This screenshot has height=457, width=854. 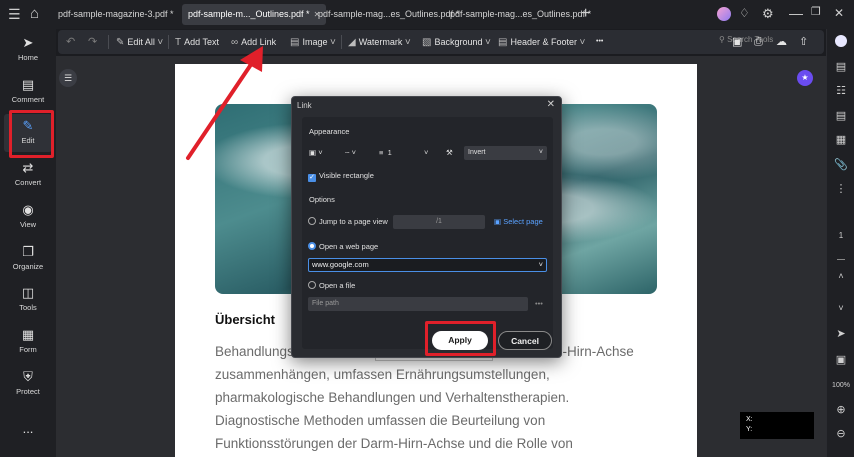 What do you see at coordinates (840, 308) in the screenshot?
I see `scroll-down-icon: ˅` at bounding box center [840, 308].